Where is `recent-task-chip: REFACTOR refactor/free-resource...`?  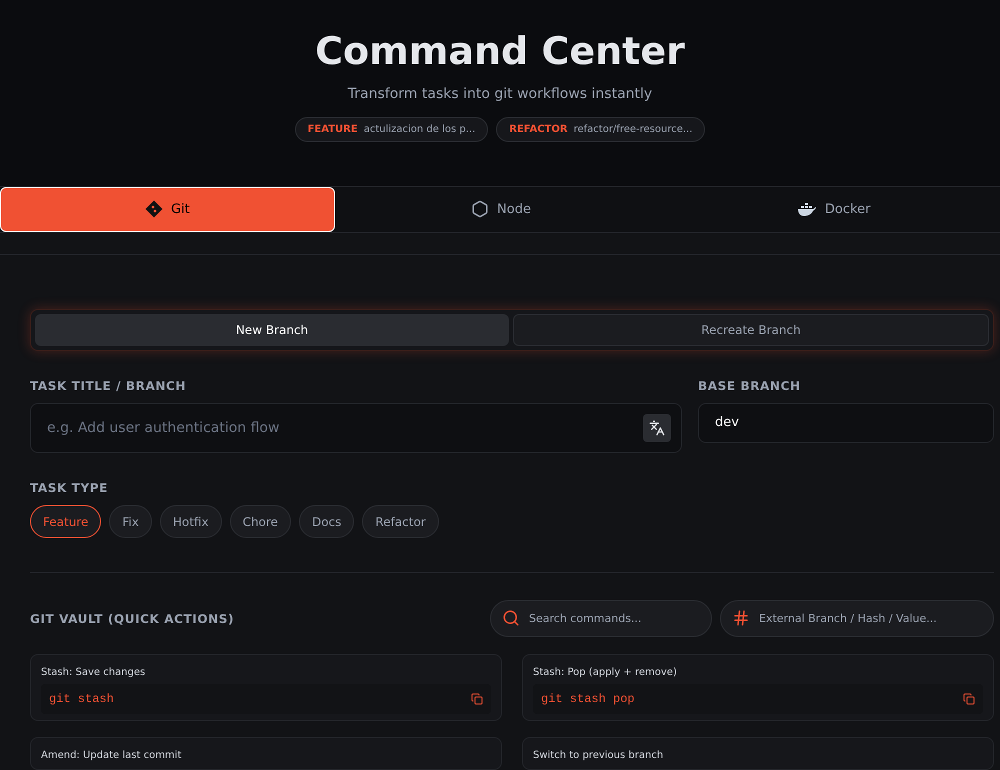
recent-task-chip: REFACTOR refactor/free-resource... is located at coordinates (601, 129).